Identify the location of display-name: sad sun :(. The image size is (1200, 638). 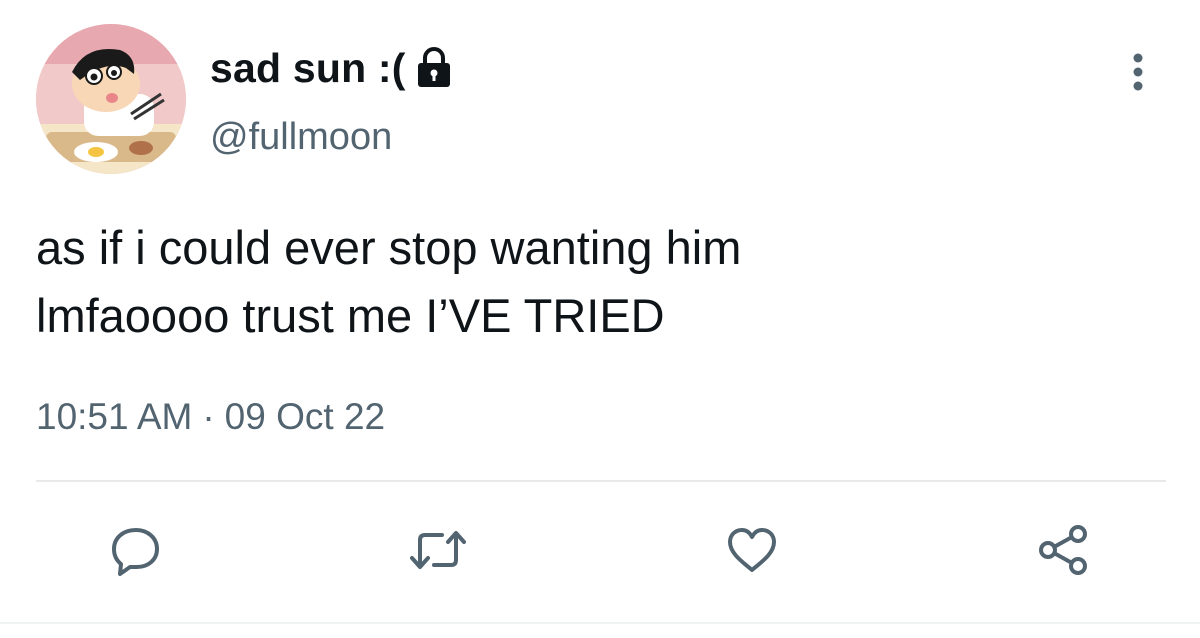
(308, 68).